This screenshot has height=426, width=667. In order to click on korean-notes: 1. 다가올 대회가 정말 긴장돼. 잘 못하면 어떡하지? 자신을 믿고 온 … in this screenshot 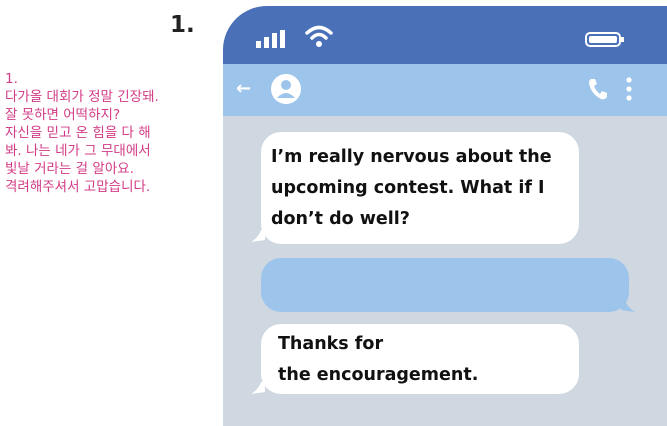, I will do `click(82, 133)`.